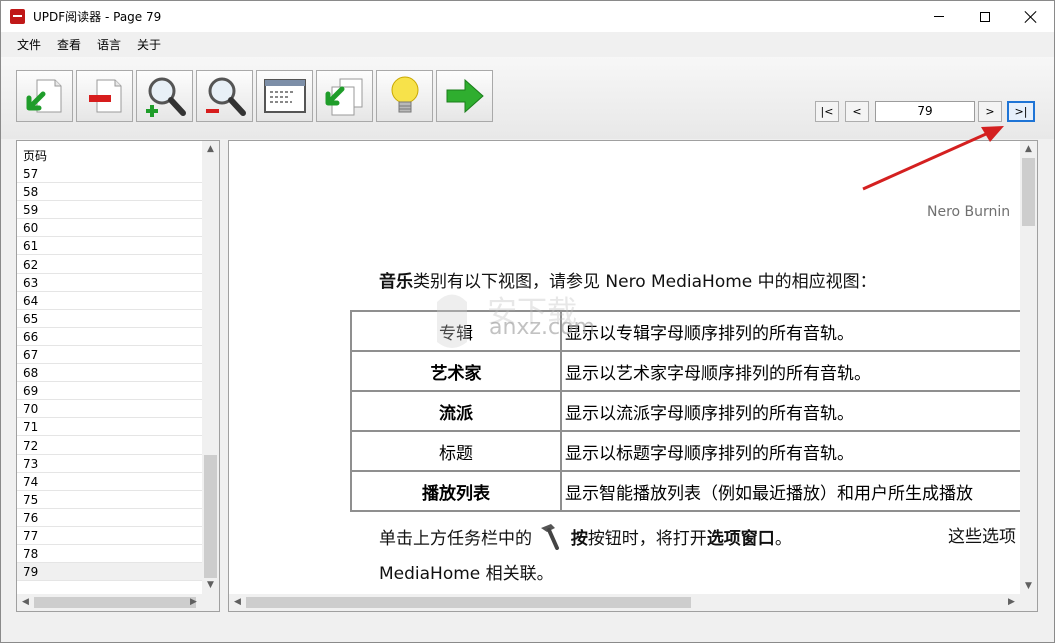 This screenshot has width=1055, height=643. Describe the element at coordinates (783, 539) in the screenshot. I see `paragraph-text: 。` at that location.